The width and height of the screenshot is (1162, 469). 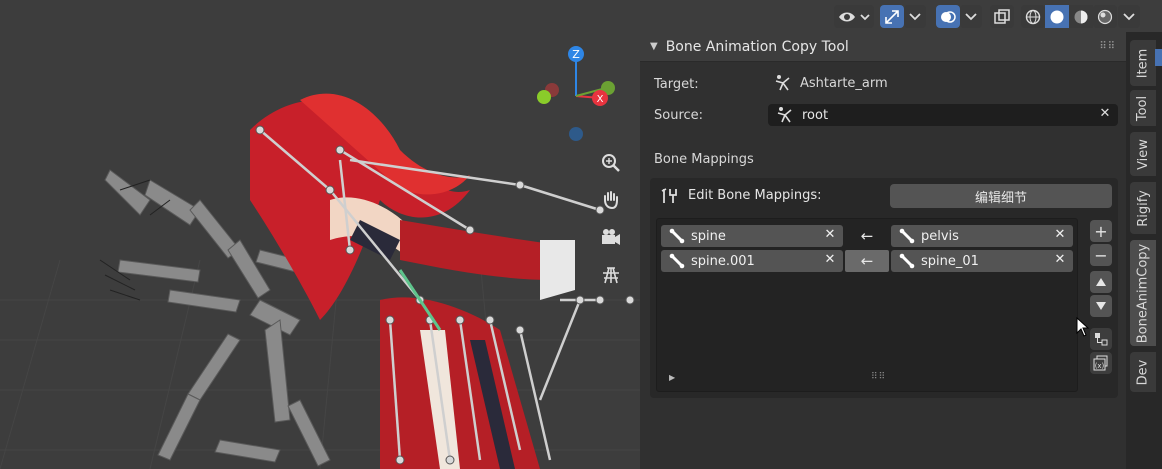 What do you see at coordinates (1107, 46) in the screenshot?
I see `drag-grip-icon: ⠿⠿` at bounding box center [1107, 46].